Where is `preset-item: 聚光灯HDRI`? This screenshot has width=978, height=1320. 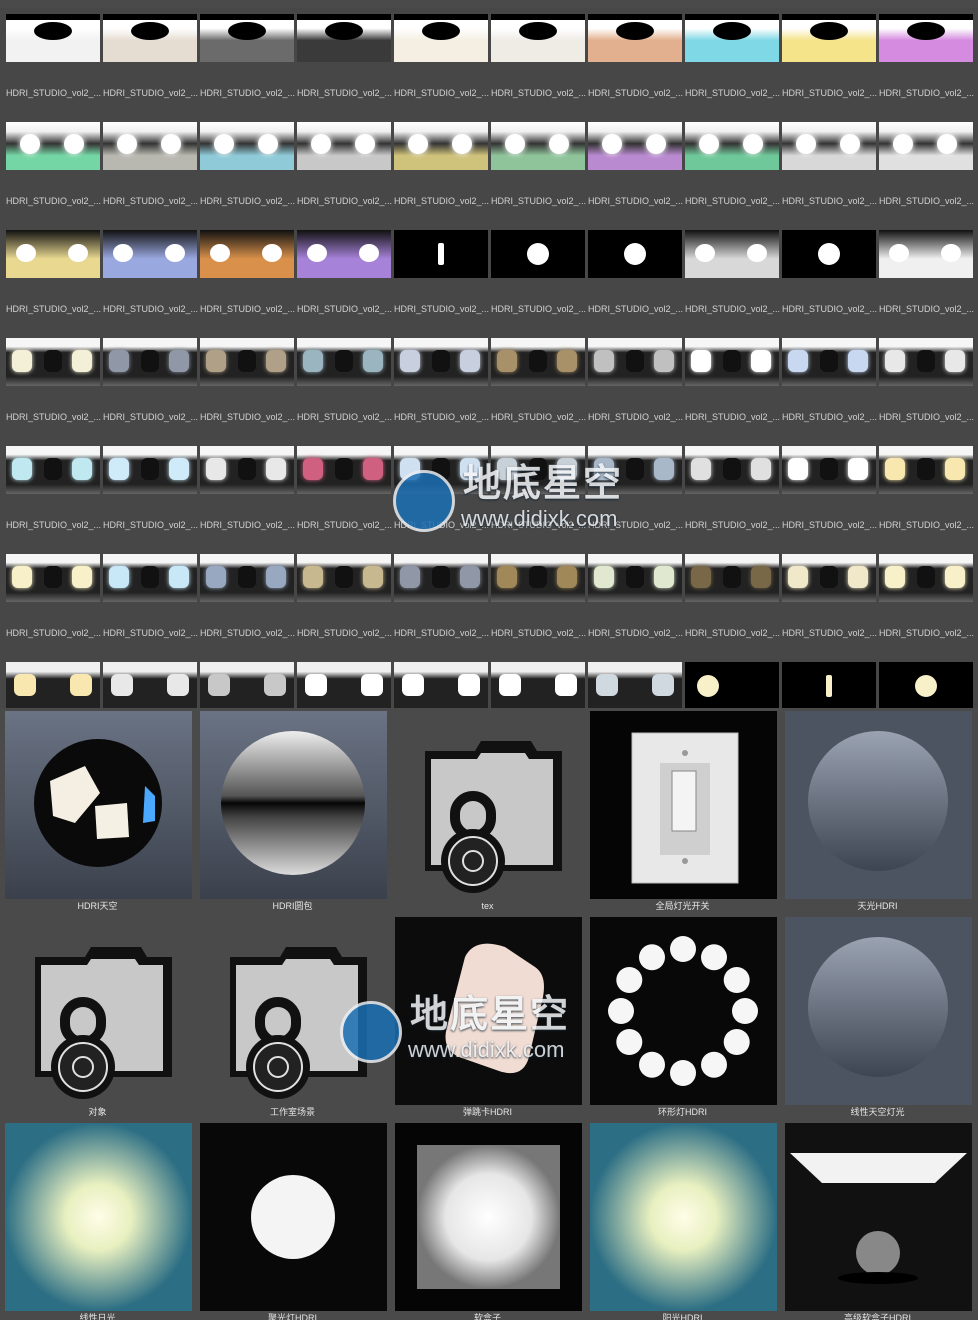 preset-item: 聚光灯HDRI is located at coordinates (292, 1220).